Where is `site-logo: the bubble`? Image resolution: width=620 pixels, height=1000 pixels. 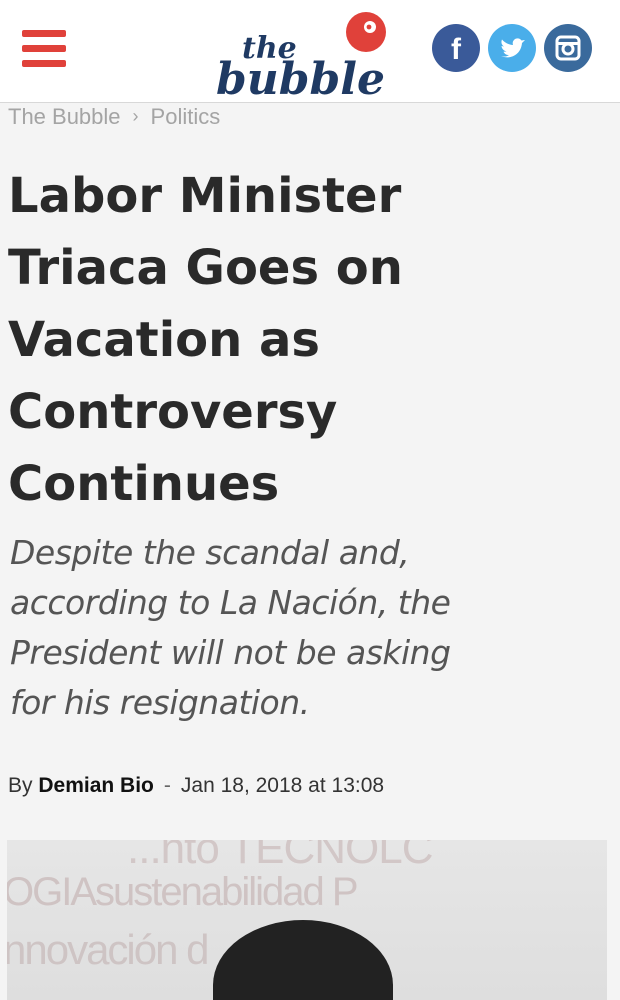 site-logo: the bubble is located at coordinates (302, 55).